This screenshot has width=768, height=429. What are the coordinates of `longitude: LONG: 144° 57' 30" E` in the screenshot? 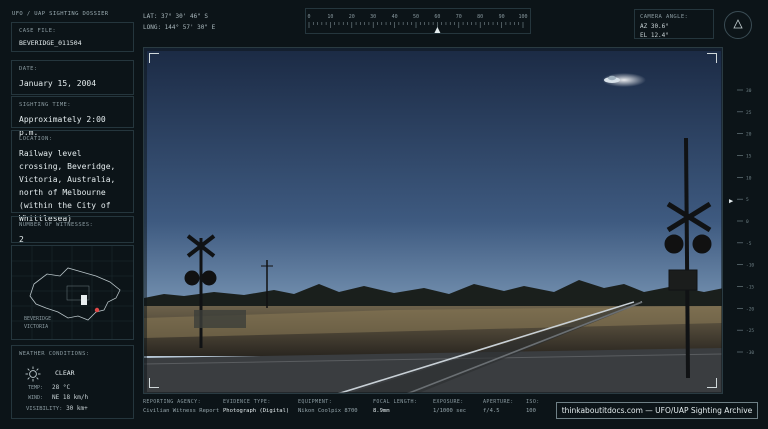 It's located at (179, 27).